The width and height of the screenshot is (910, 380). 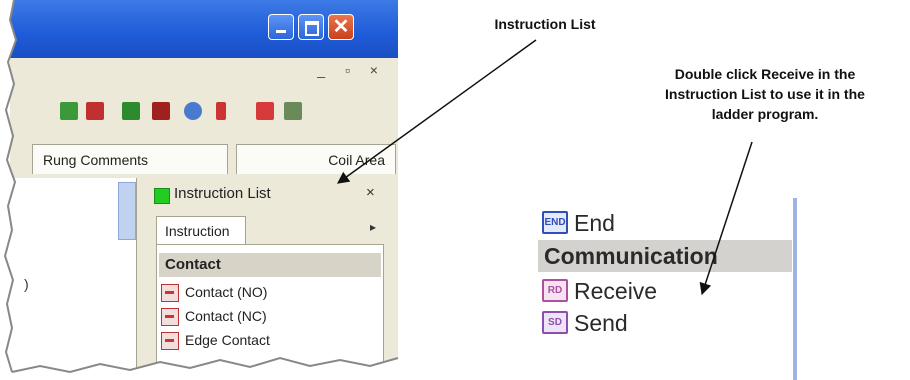 I want to click on receive-icon: RD, so click(x=555, y=291).